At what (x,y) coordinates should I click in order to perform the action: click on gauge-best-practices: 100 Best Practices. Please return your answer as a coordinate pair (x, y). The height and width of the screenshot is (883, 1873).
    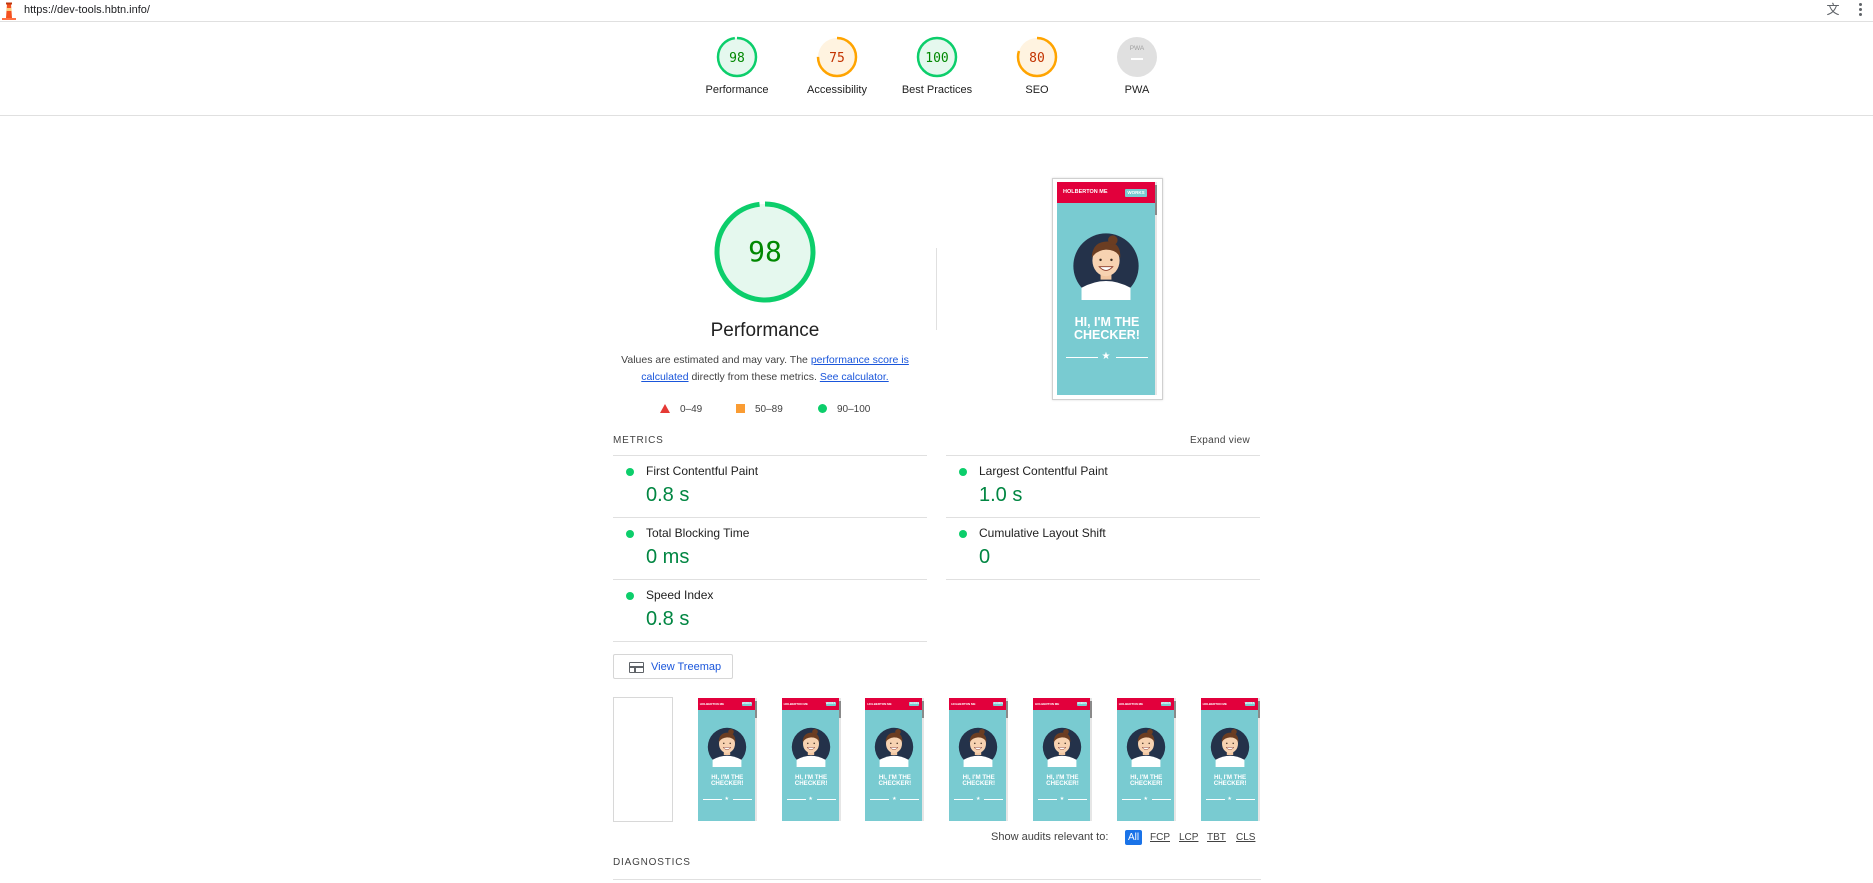
    Looking at the image, I should click on (937, 66).